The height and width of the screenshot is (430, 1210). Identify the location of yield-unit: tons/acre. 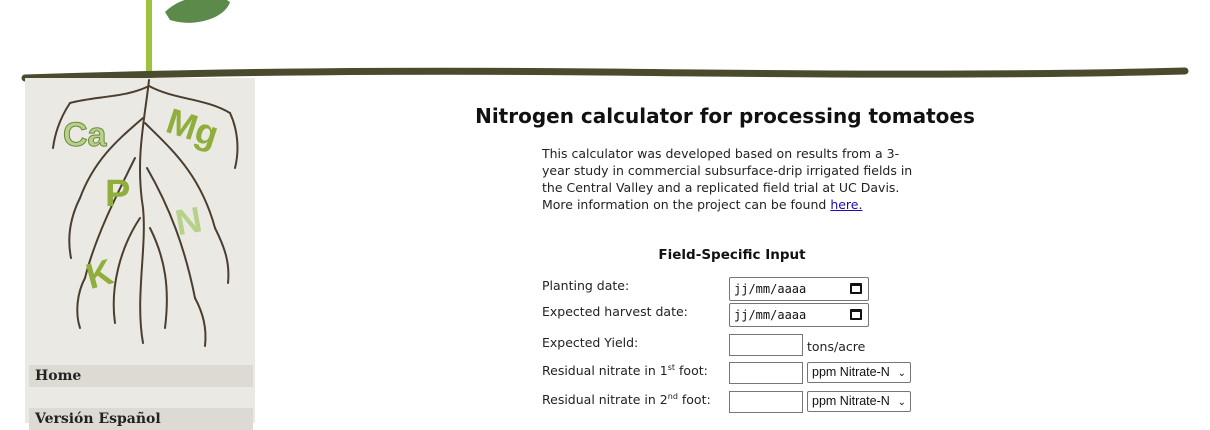
(836, 346).